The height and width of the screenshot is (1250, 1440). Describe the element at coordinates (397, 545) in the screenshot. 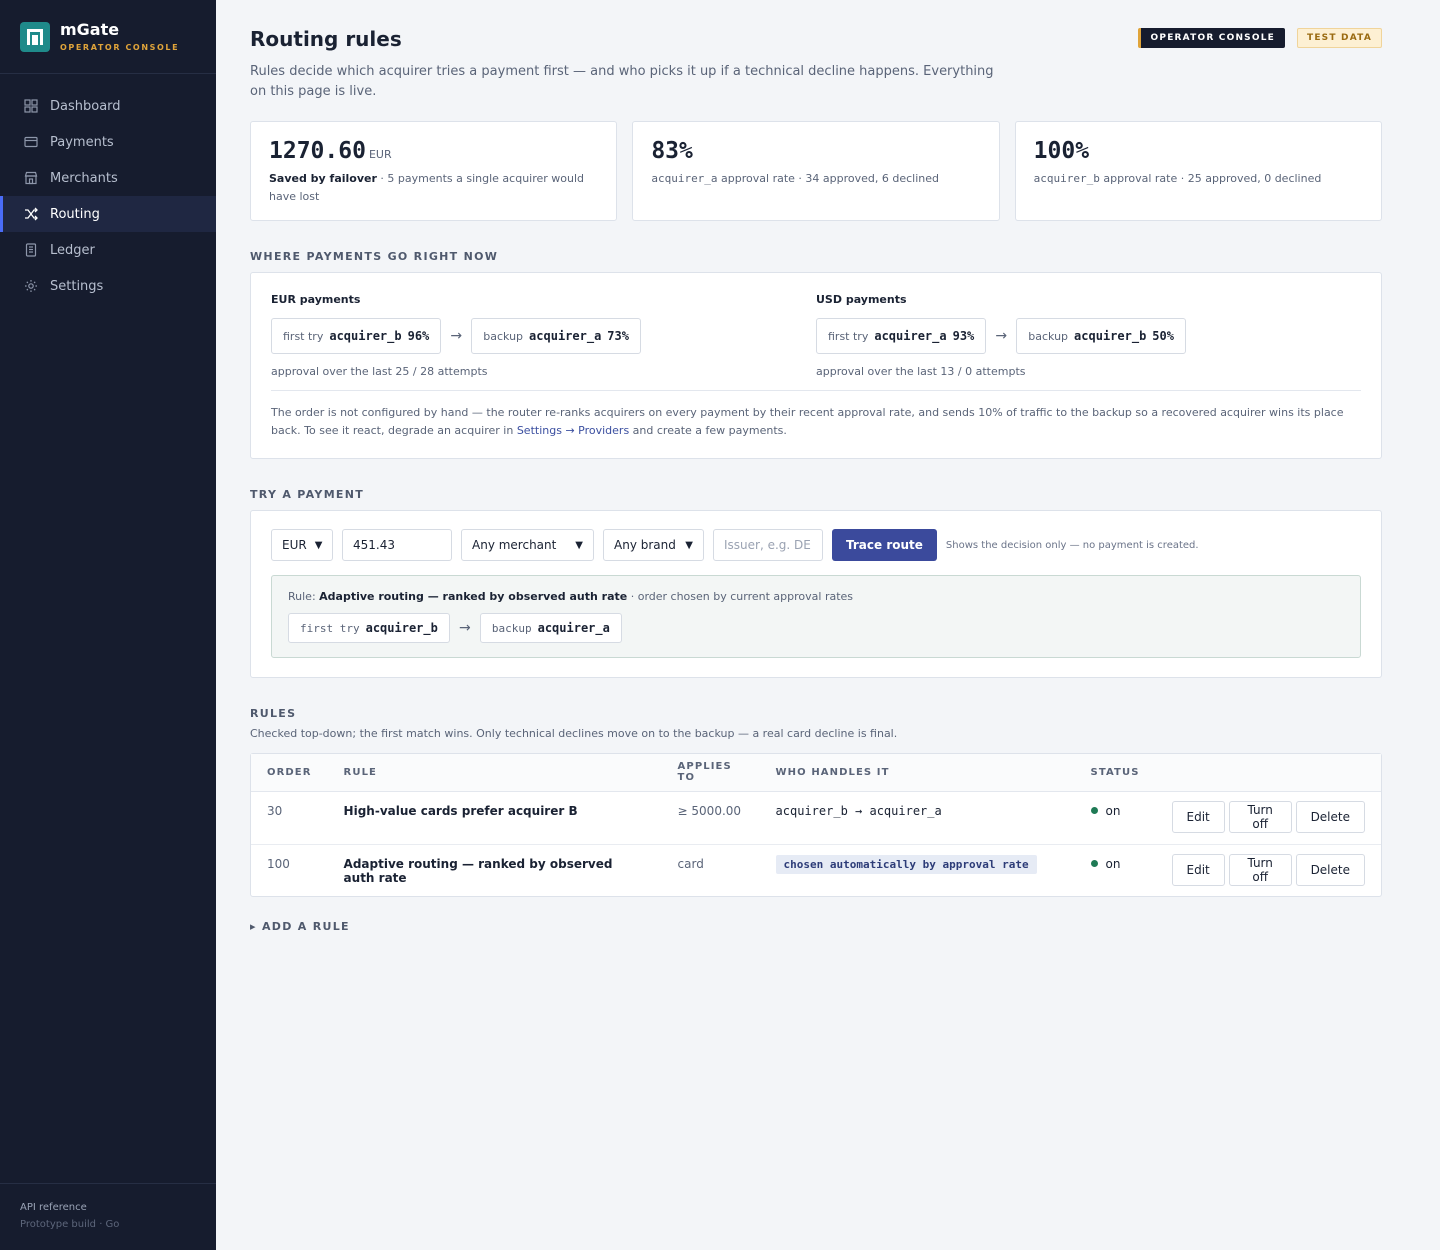

I see `amount-input: 451.43` at that location.